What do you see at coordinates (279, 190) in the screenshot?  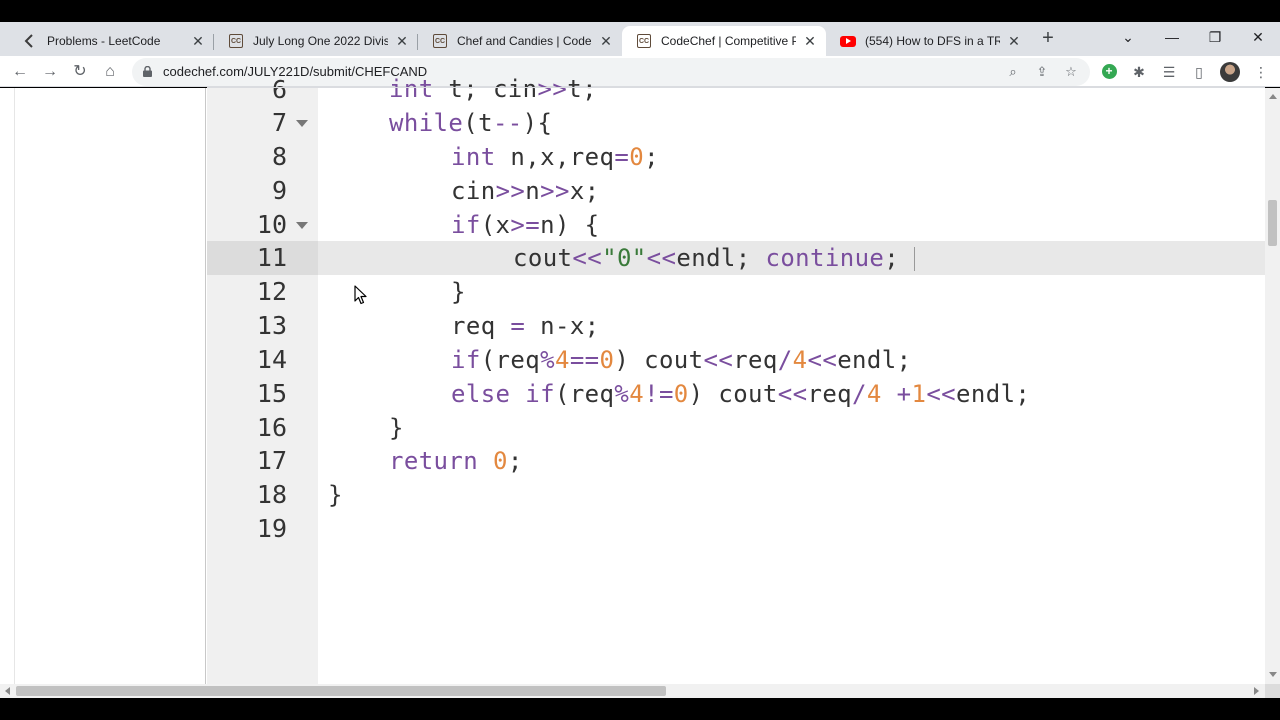 I see `line-number: 9` at bounding box center [279, 190].